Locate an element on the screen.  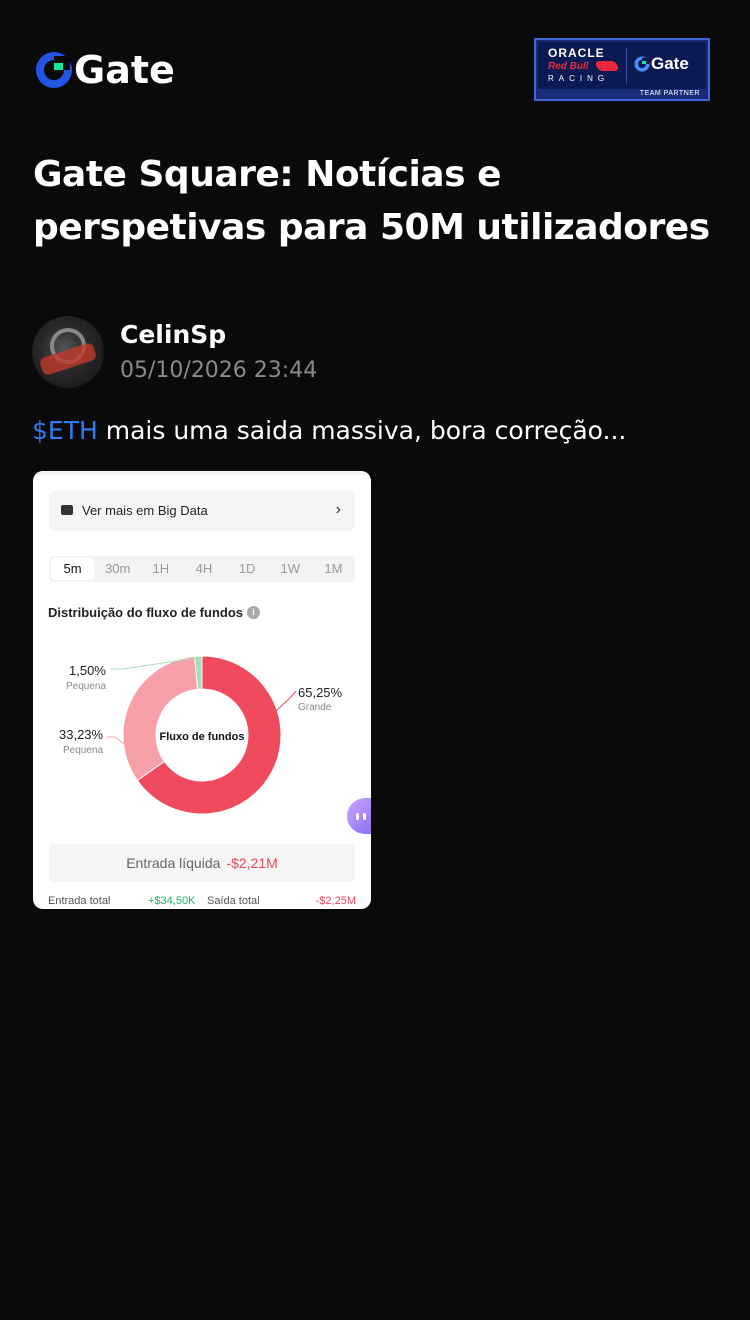
slice-value-pequena-2: 1,50% is located at coordinates (87, 670).